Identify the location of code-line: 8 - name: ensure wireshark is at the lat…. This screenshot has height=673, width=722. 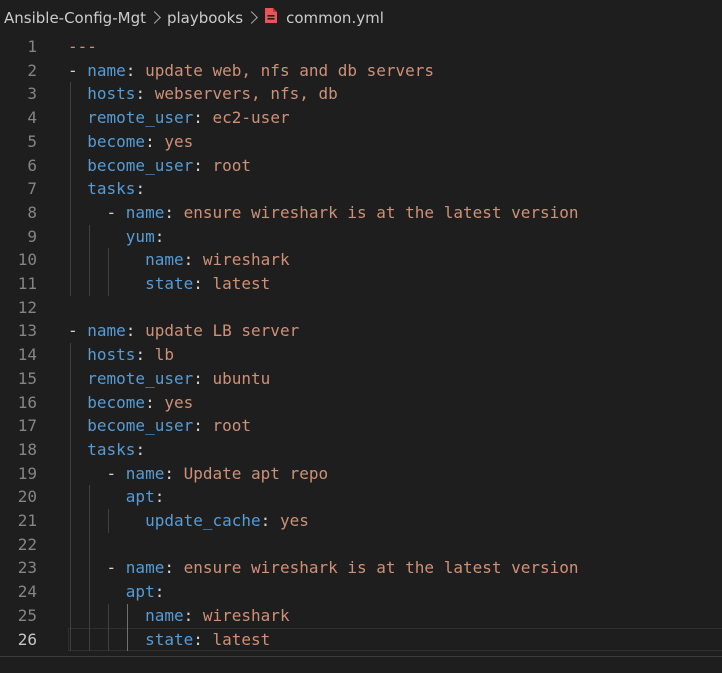
(361, 213).